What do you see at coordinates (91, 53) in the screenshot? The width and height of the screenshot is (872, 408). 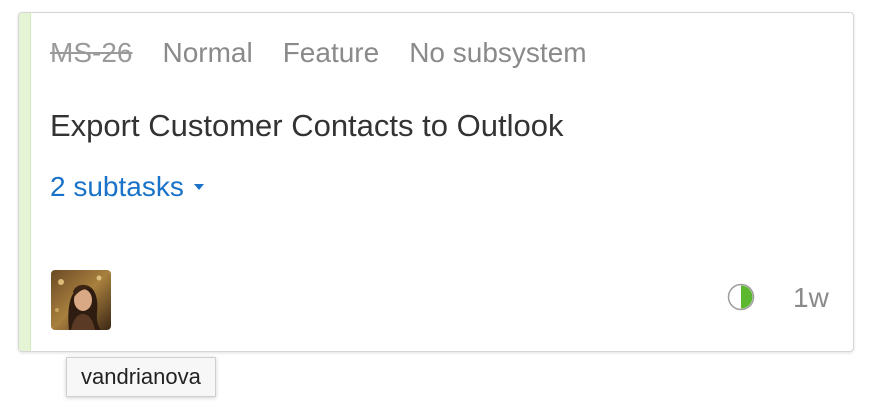 I see `issue-id-link: MS-26` at bounding box center [91, 53].